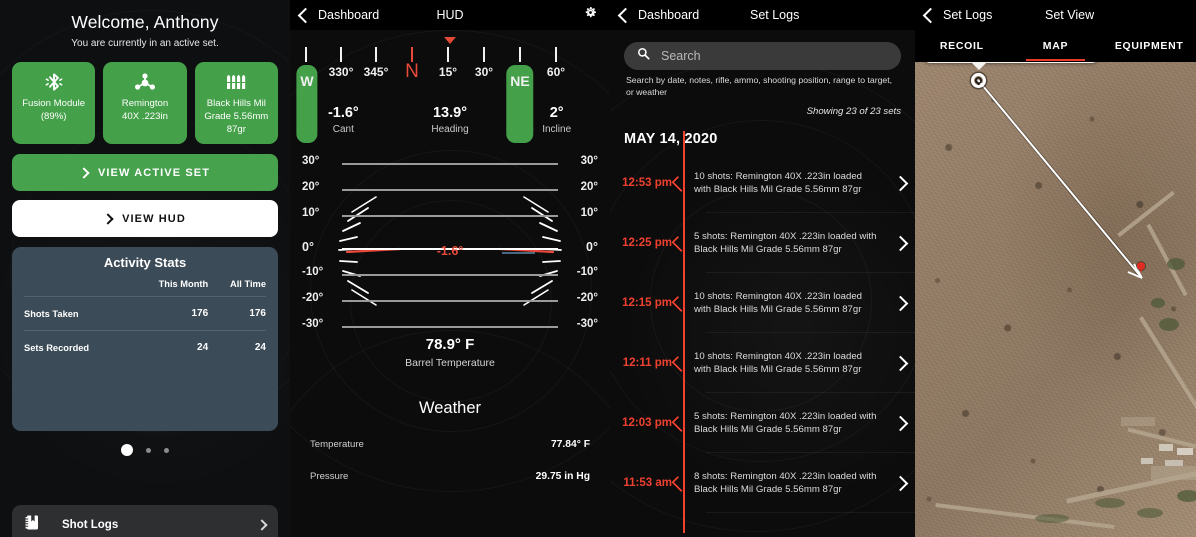 Image resolution: width=1196 pixels, height=537 pixels. What do you see at coordinates (76, 288) in the screenshot?
I see `col-head-blank` at bounding box center [76, 288].